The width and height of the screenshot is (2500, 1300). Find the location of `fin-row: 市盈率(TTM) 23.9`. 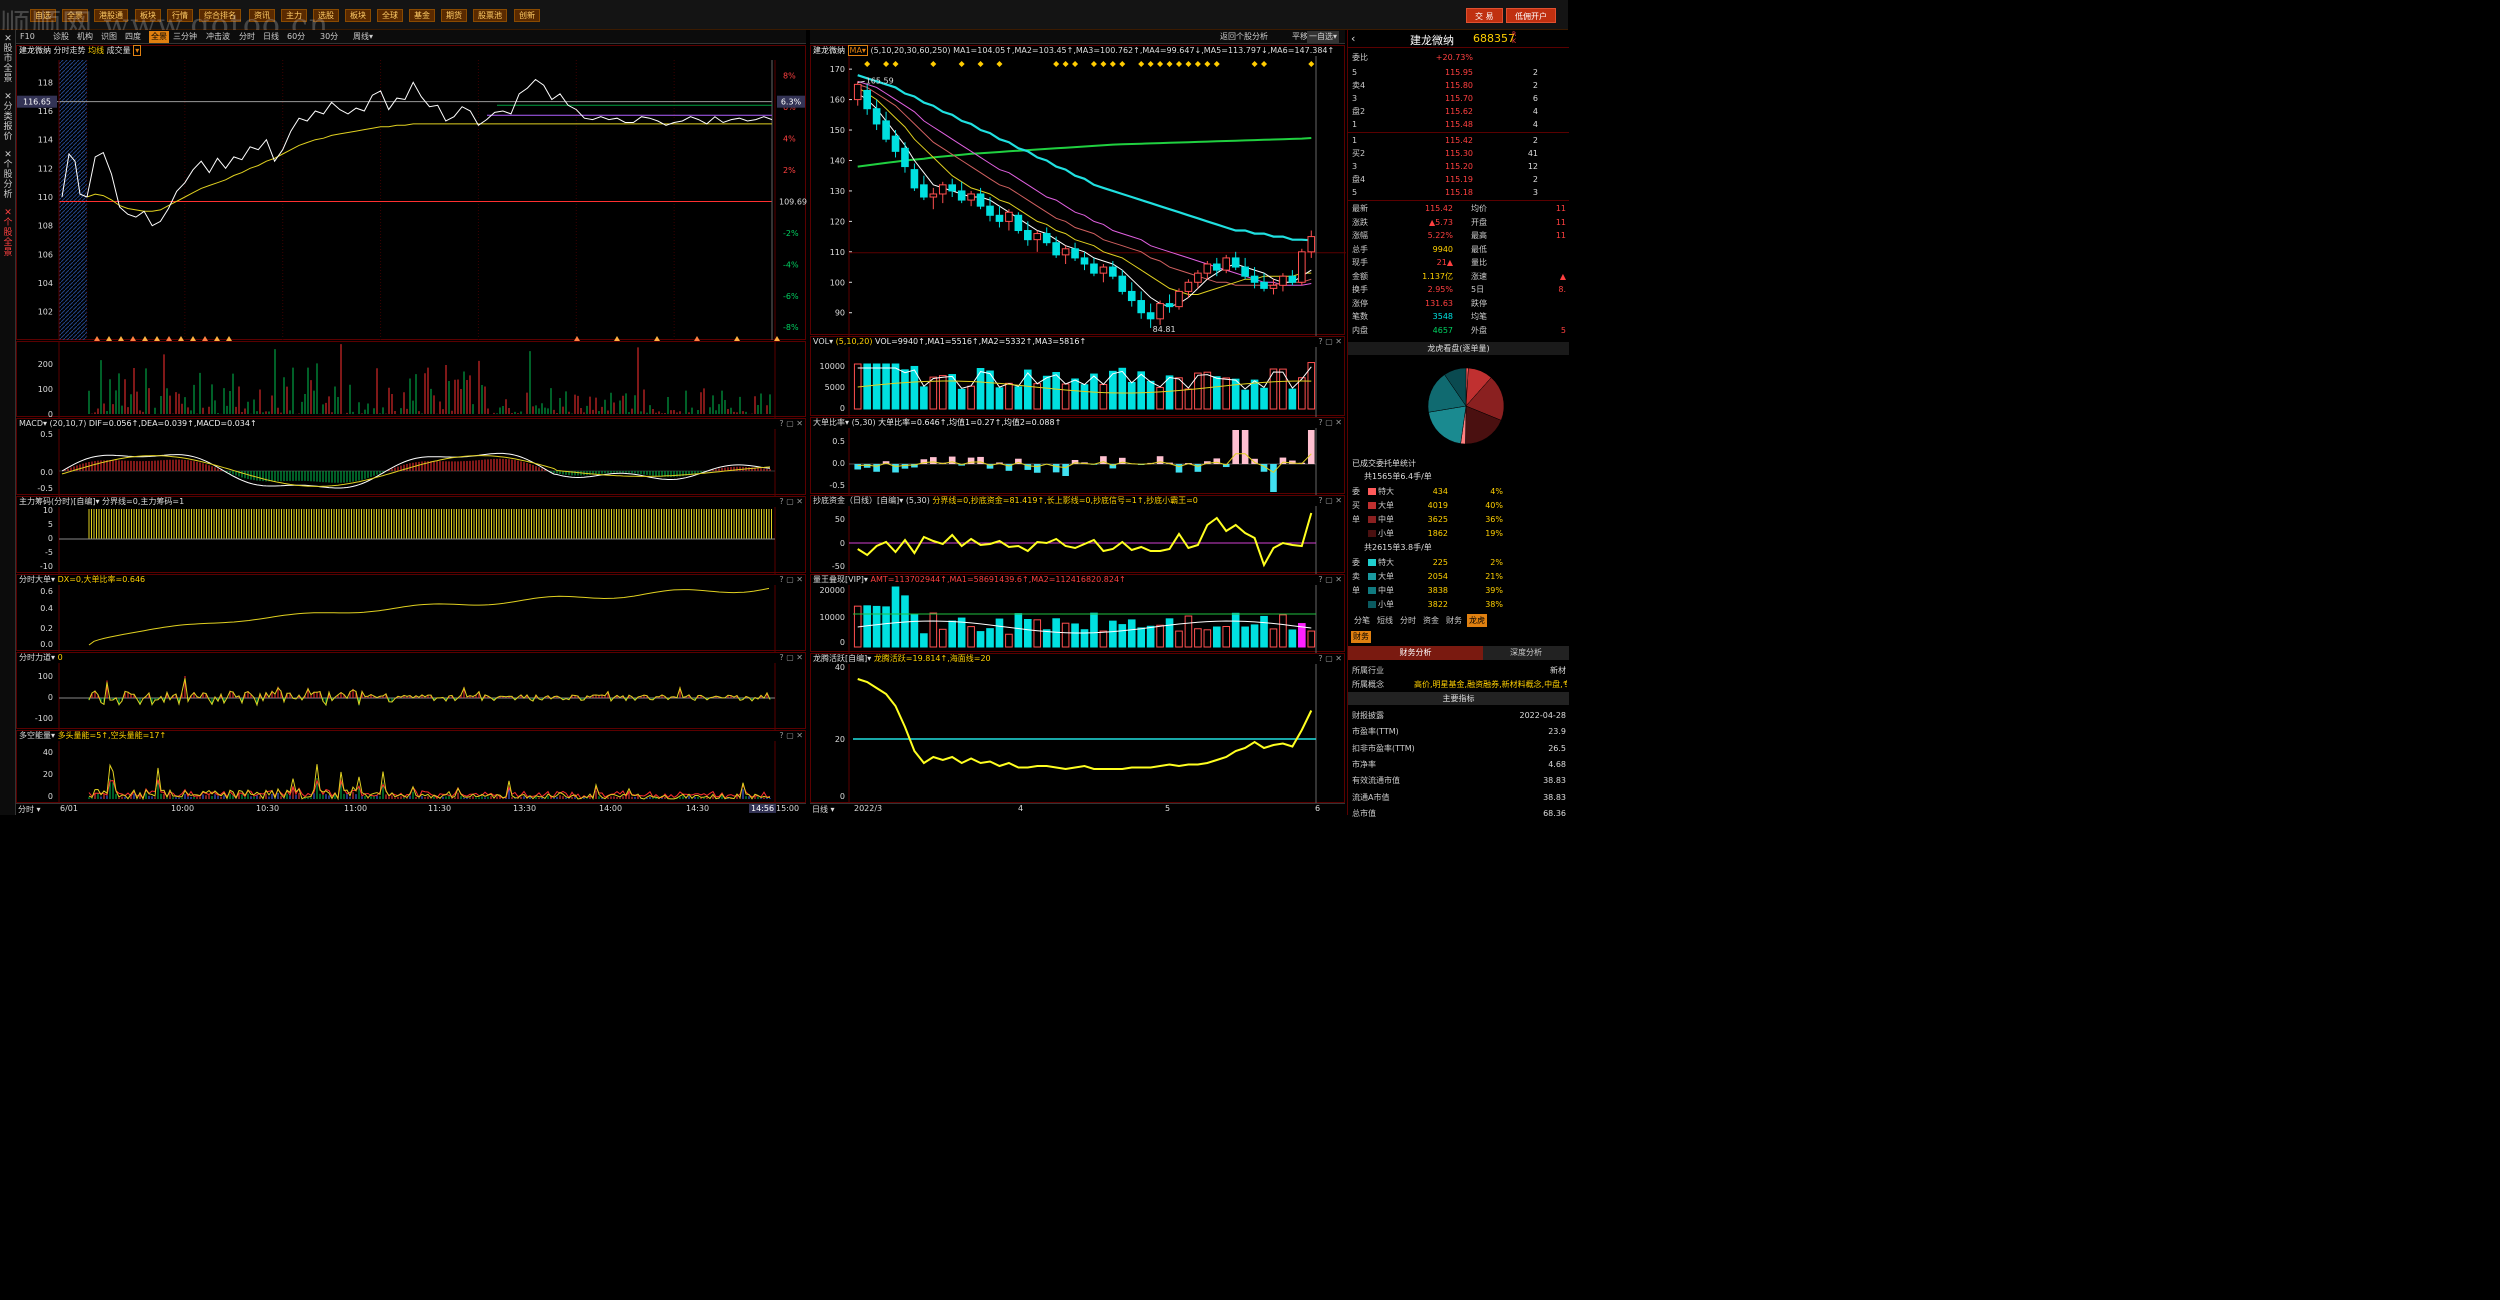

fin-row: 市盈率(TTM) 23.9 is located at coordinates (1458, 731).